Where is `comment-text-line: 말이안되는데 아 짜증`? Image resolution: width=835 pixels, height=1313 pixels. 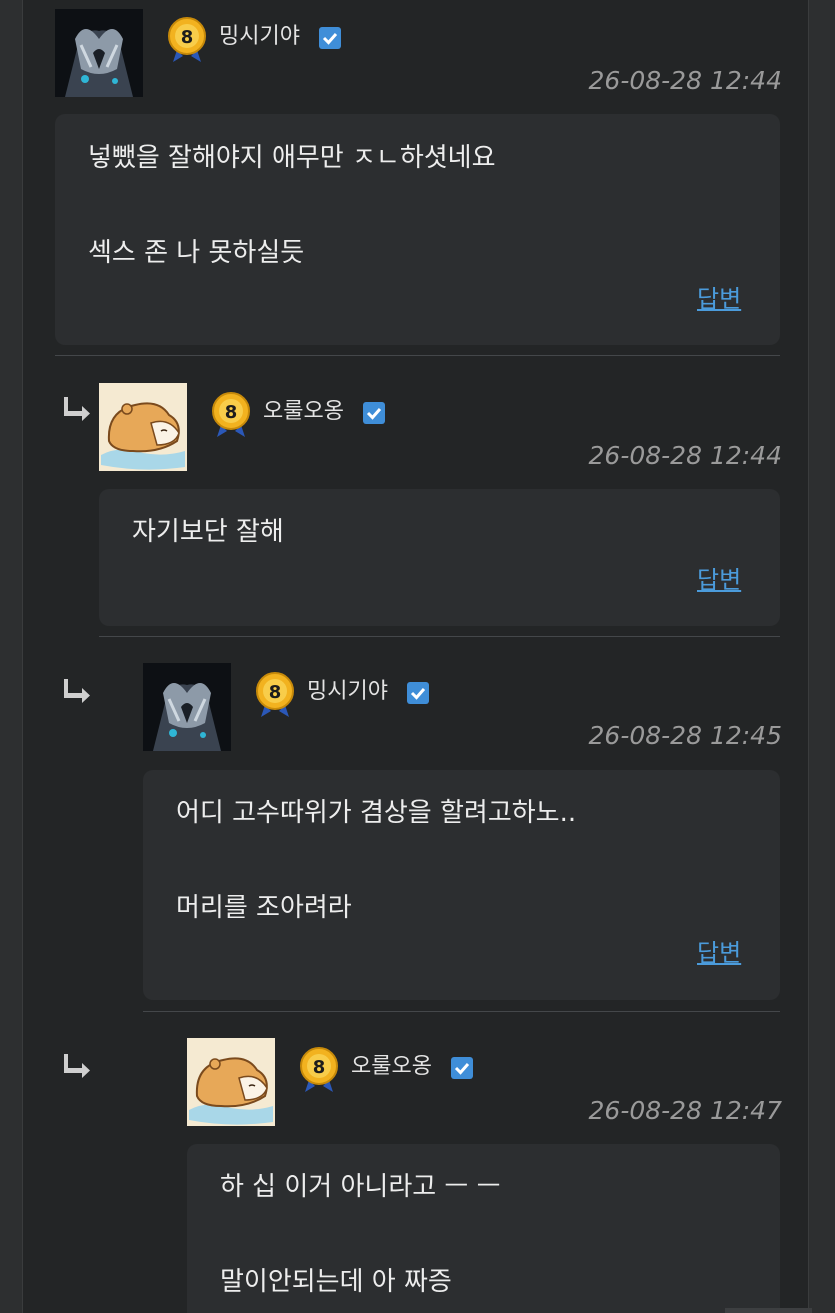 comment-text-line: 말이안되는데 아 짜증 is located at coordinates (336, 1282).